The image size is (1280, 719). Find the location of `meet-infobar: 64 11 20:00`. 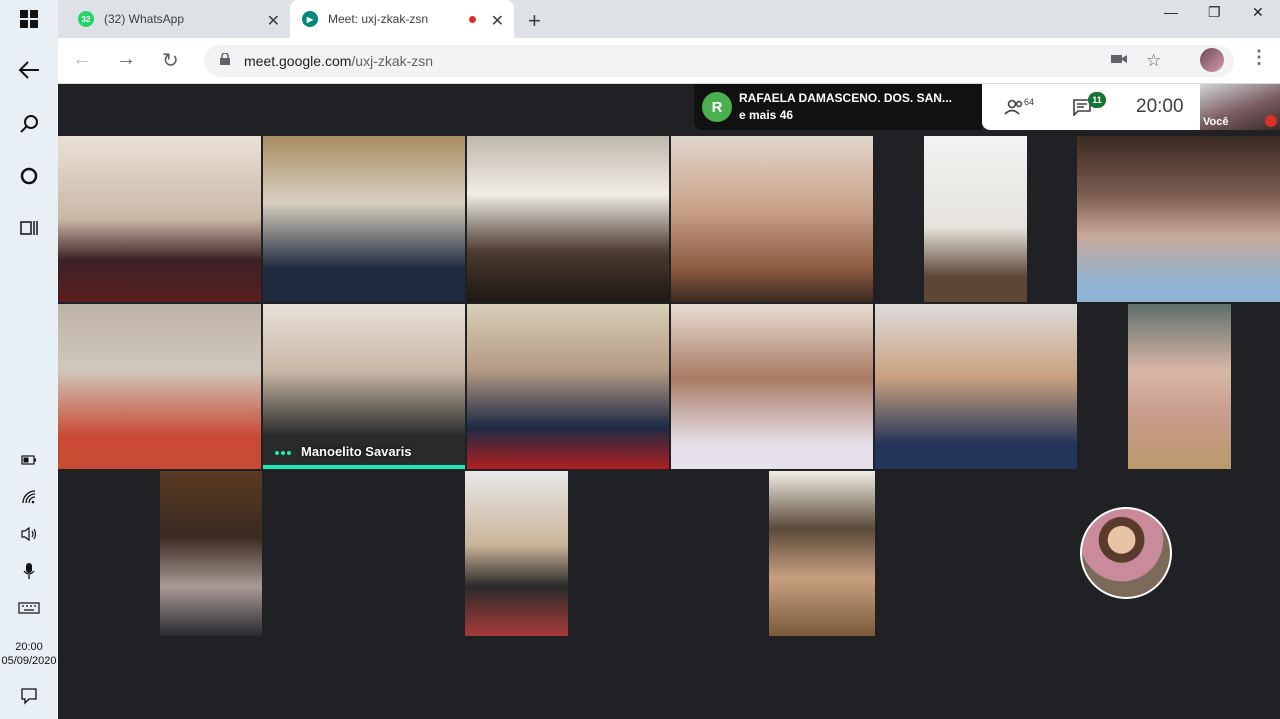

meet-infobar: 64 11 20:00 is located at coordinates (1091, 107).